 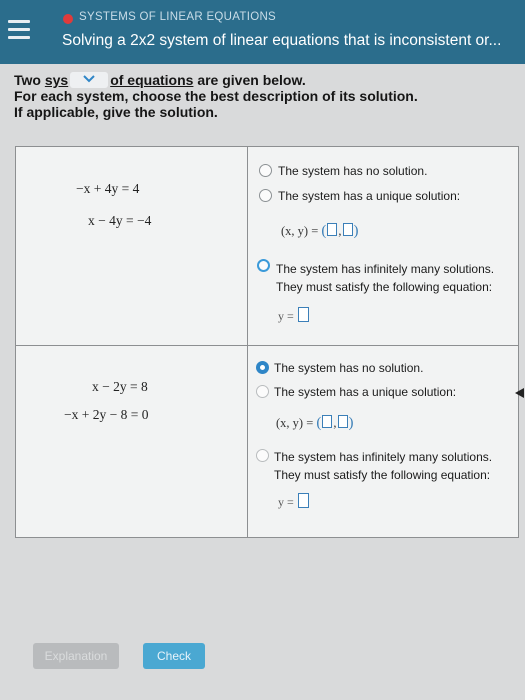 I want to click on system2-x-input, so click(x=327, y=421).